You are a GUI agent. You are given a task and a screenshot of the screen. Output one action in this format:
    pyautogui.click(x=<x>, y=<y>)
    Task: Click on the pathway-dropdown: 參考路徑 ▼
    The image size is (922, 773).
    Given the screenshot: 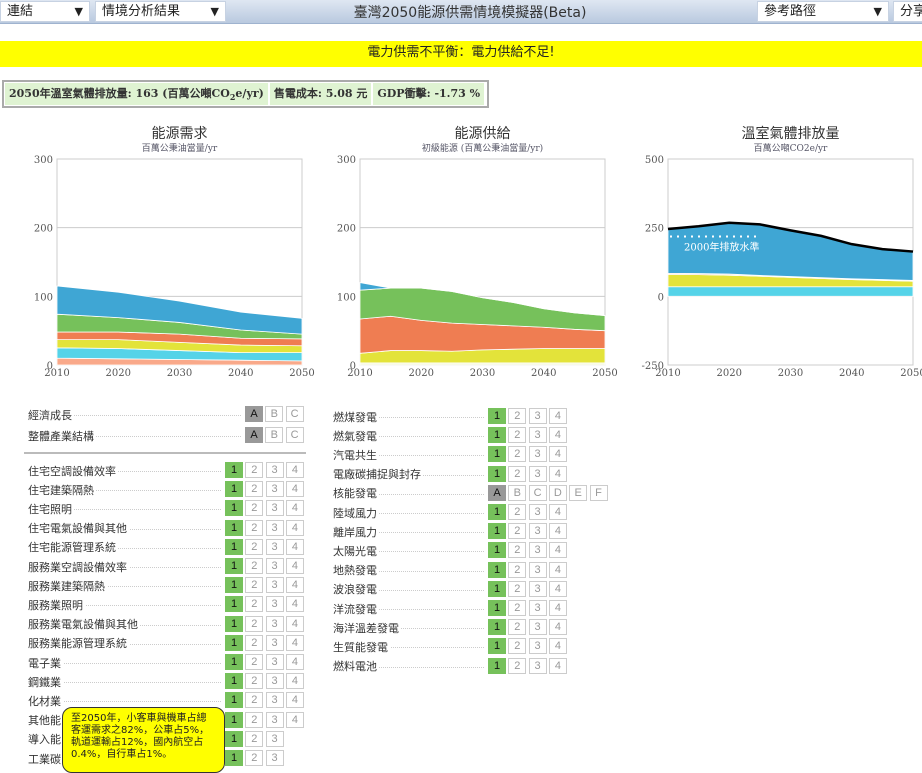 What is the action you would take?
    pyautogui.click(x=823, y=11)
    